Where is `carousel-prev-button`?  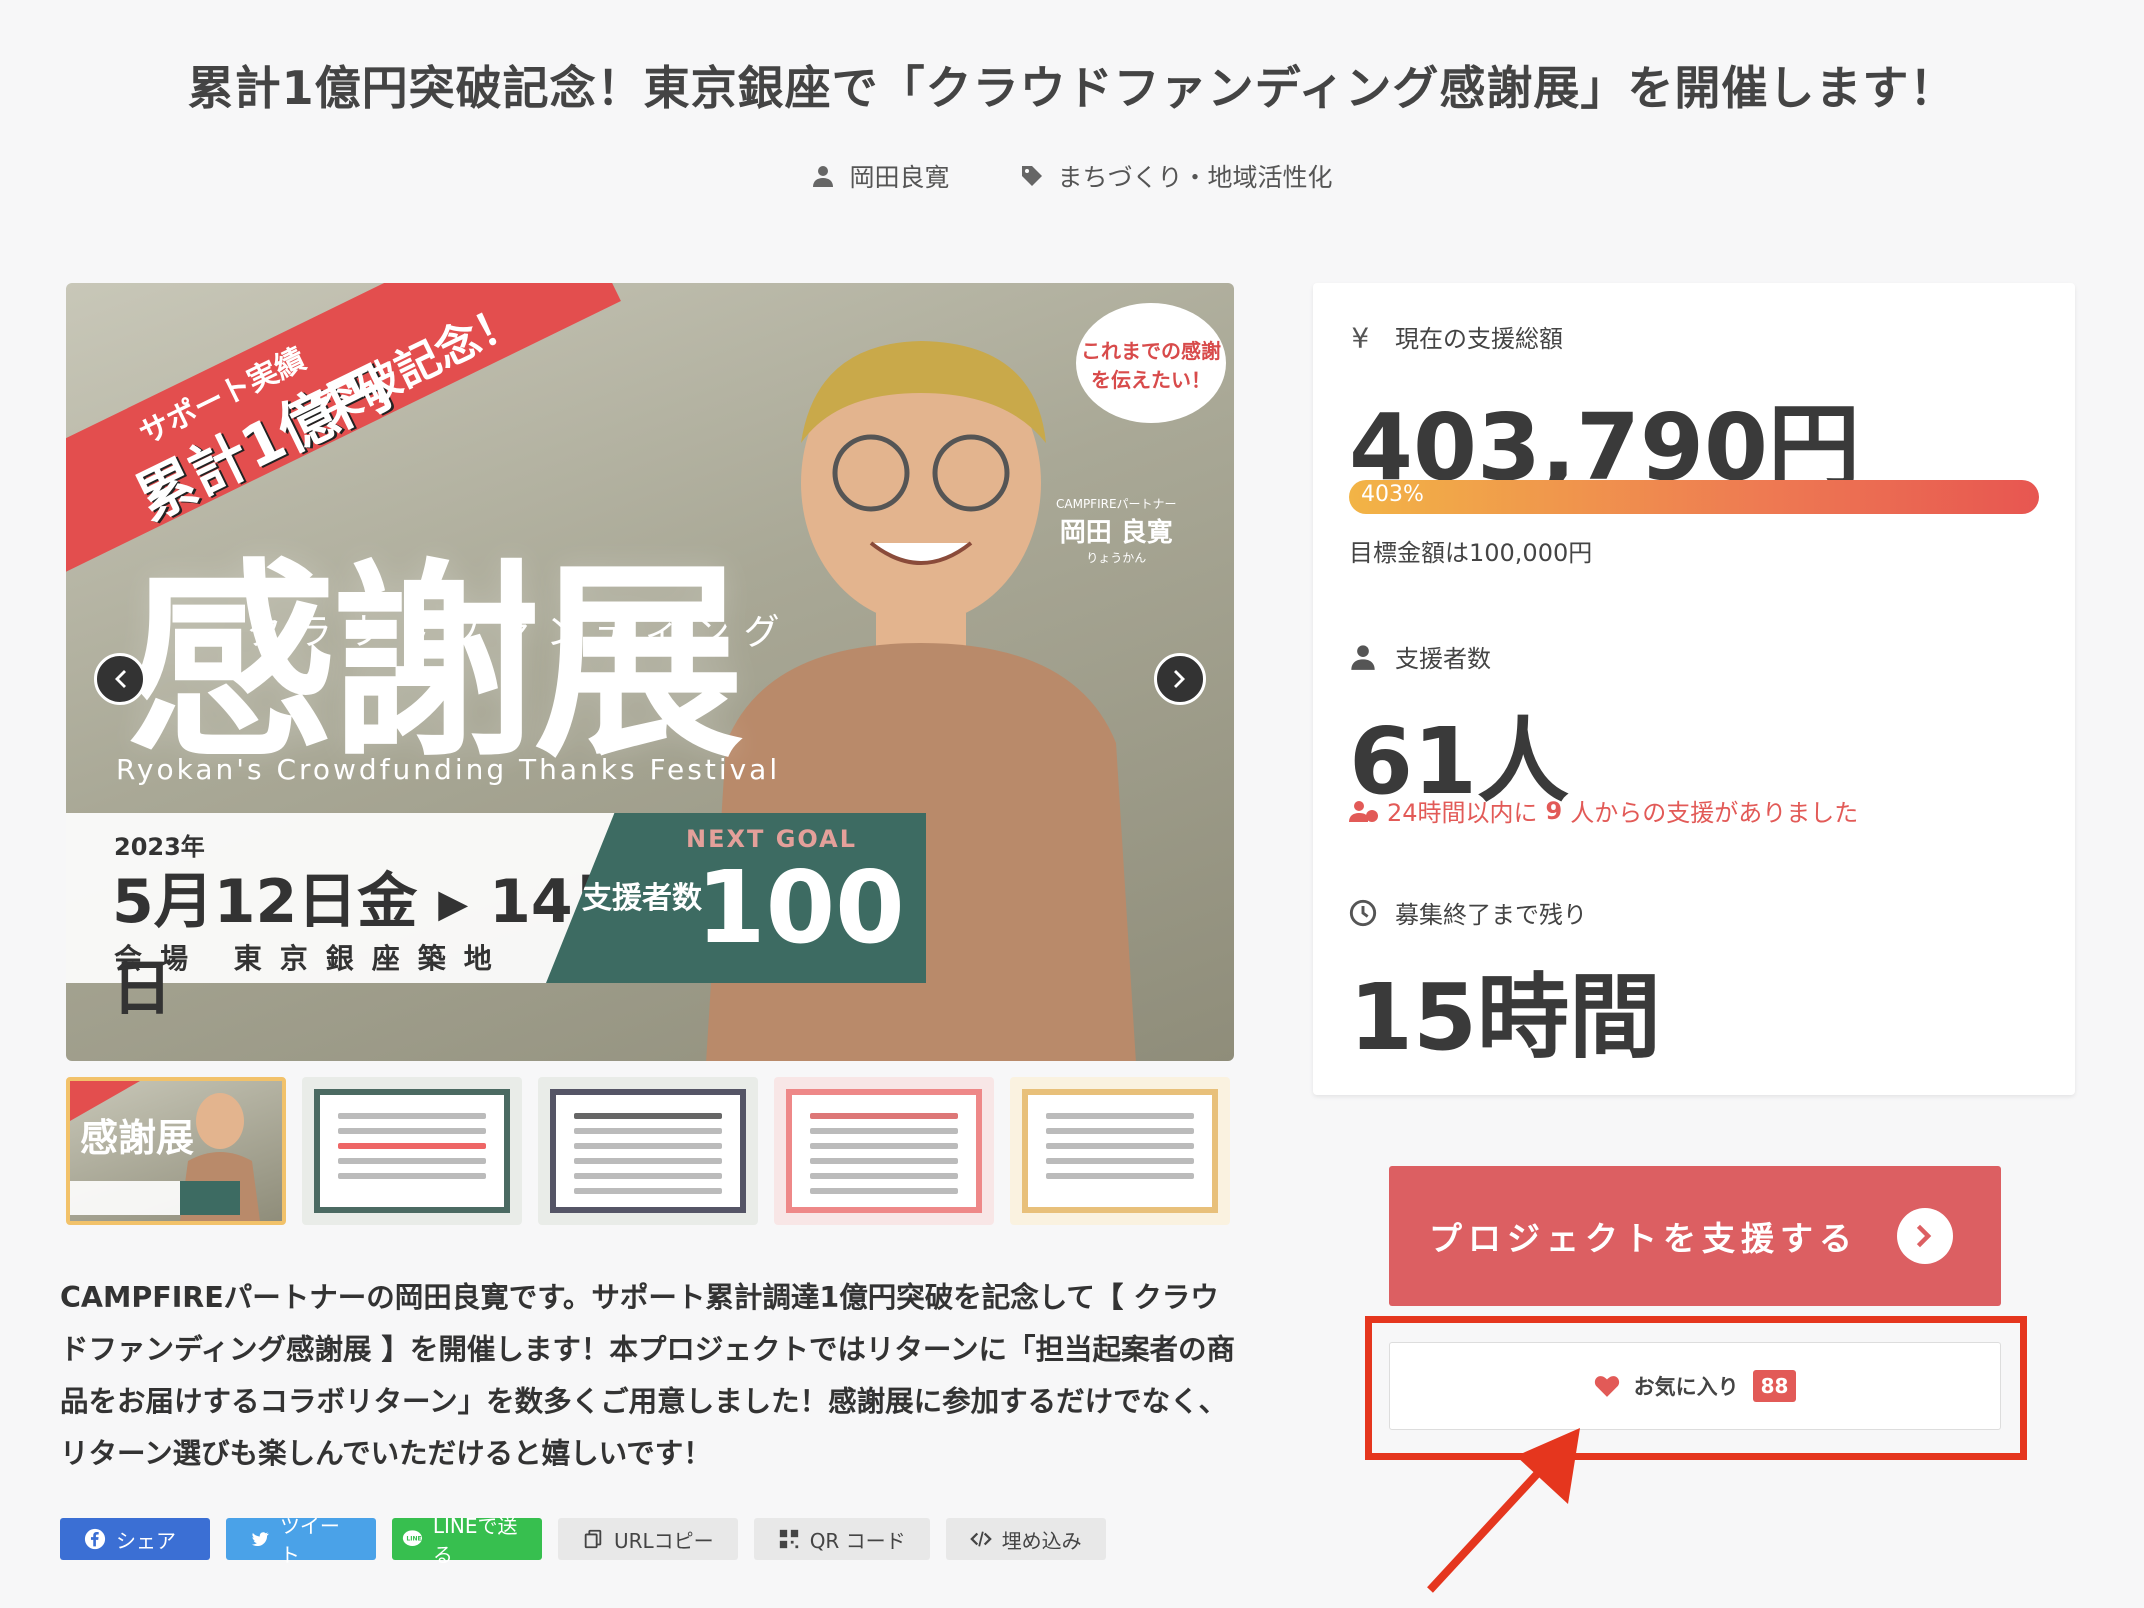 carousel-prev-button is located at coordinates (120, 679).